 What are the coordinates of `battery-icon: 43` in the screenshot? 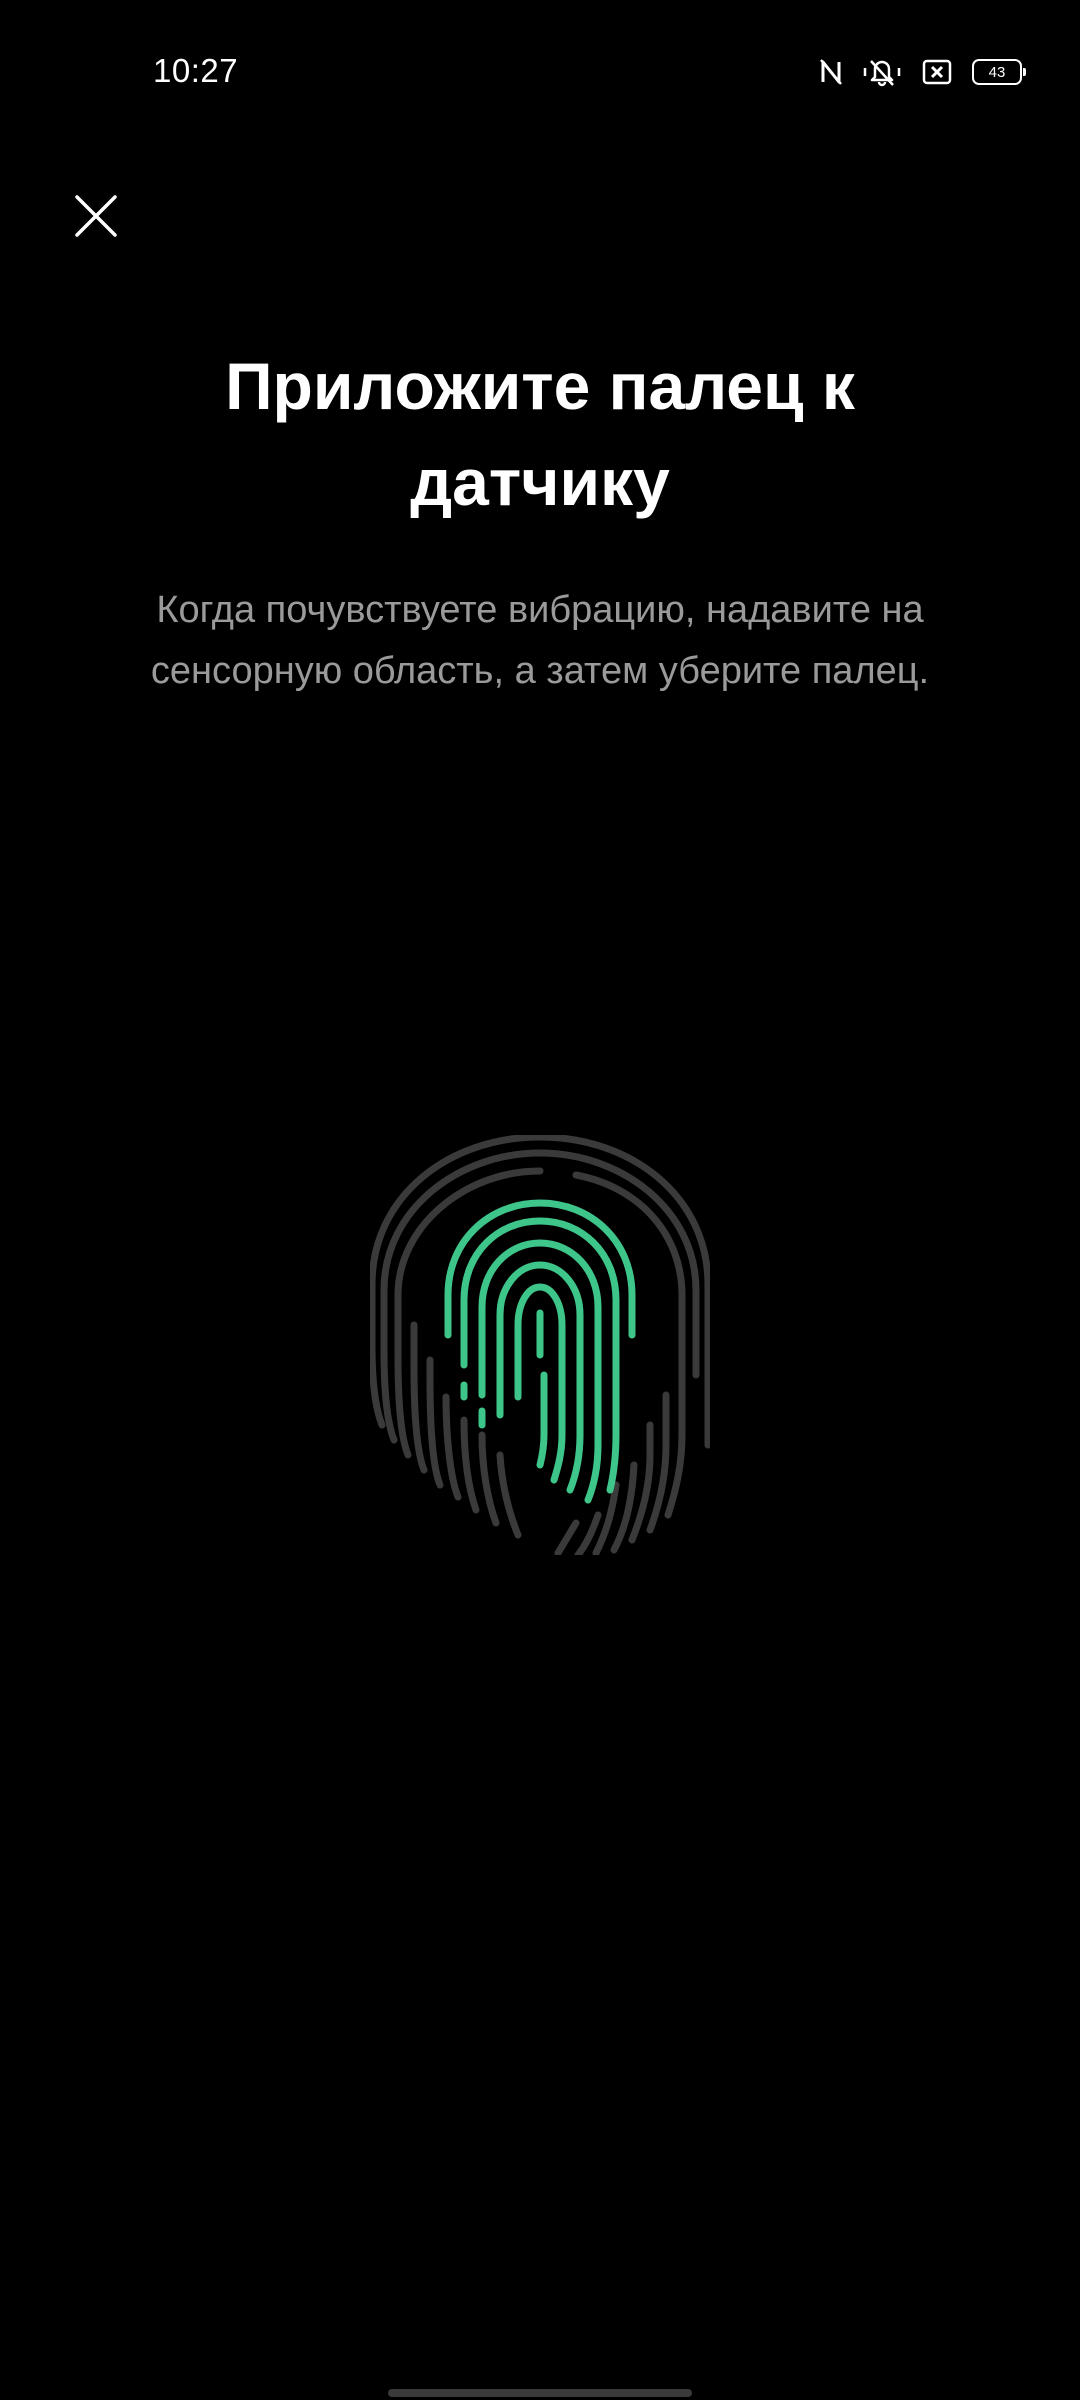 It's located at (999, 72).